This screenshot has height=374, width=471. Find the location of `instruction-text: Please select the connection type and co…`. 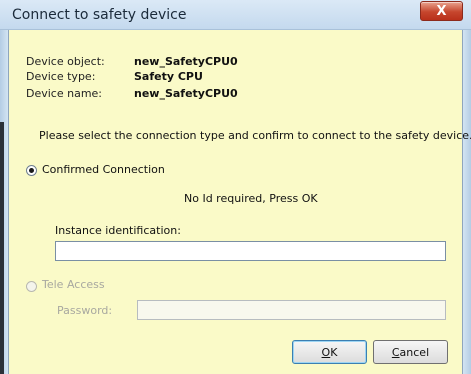

instruction-text: Please select the connection type and co… is located at coordinates (255, 135).